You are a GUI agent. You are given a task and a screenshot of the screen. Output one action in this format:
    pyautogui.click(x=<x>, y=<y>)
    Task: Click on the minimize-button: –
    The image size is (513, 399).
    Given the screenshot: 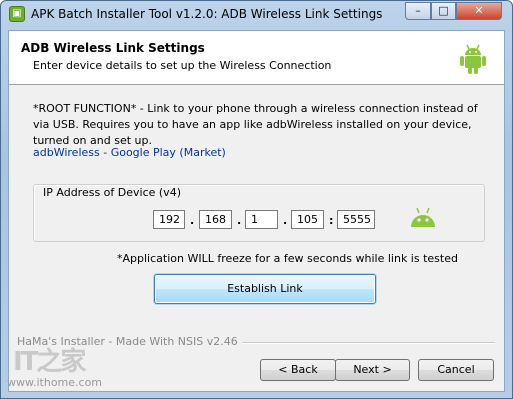 What is the action you would take?
    pyautogui.click(x=418, y=11)
    